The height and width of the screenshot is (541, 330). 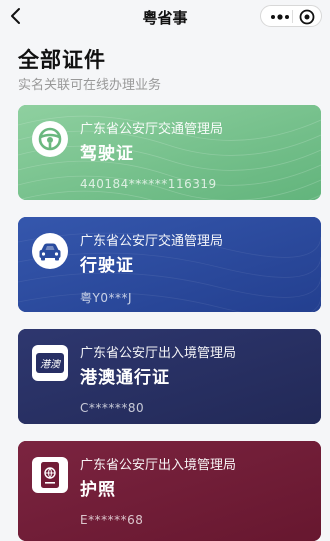 I want to click on navigation-bar: 粤省事, so click(x=165, y=17).